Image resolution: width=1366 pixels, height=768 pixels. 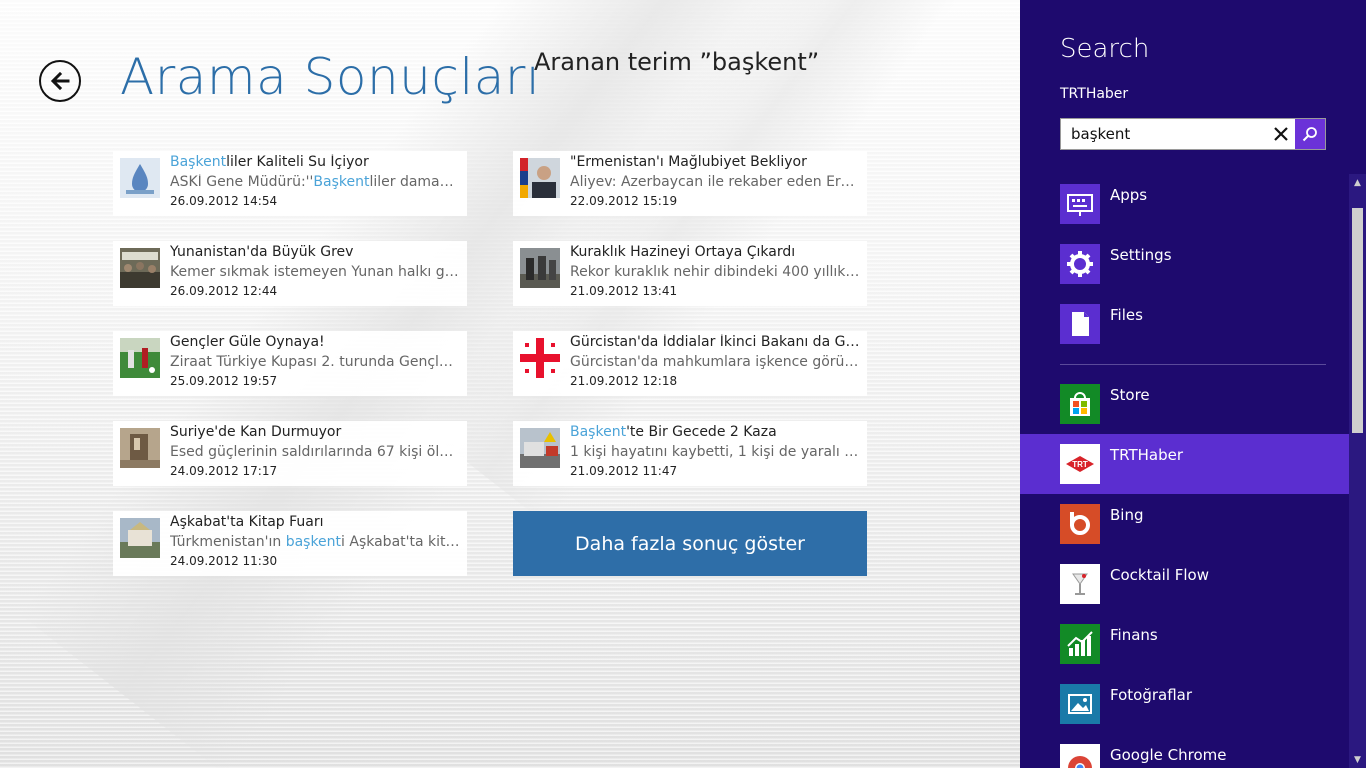 I want to click on search-app-apps: Apps, so click(x=1185, y=204).